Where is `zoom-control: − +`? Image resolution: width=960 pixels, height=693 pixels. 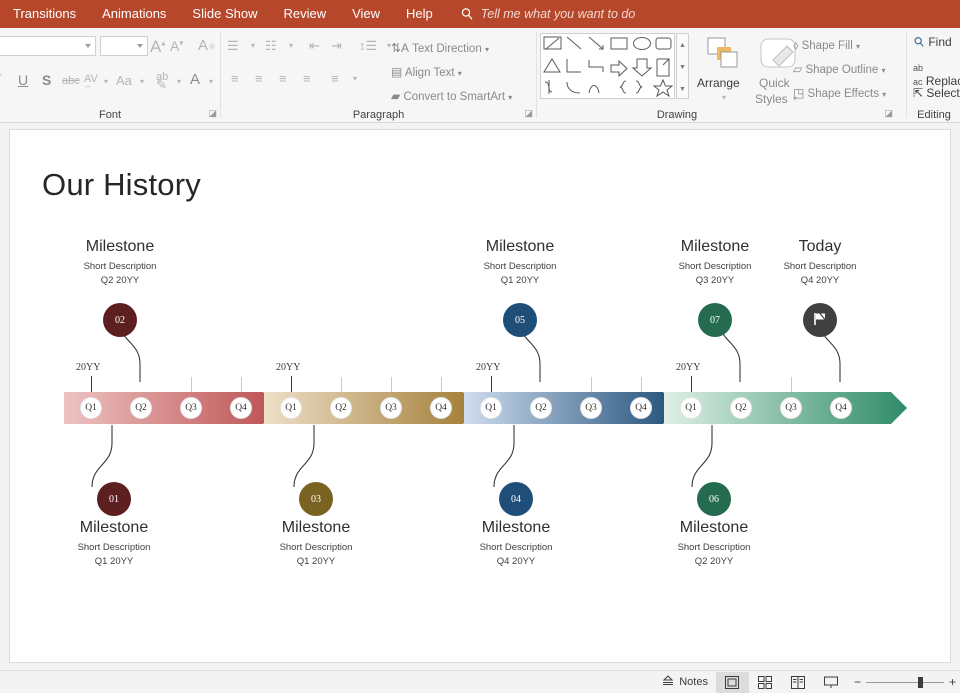
zoom-control: − + is located at coordinates (905, 682).